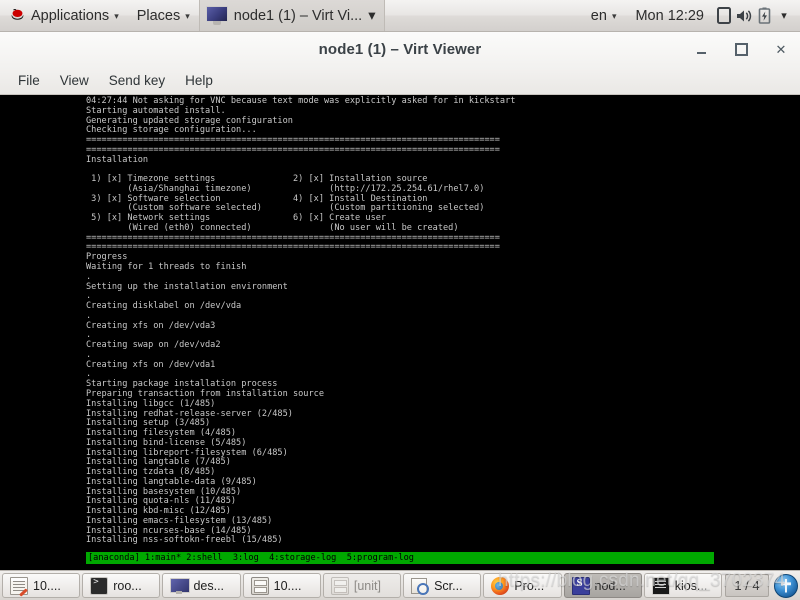  I want to click on menu-send-key: Send key, so click(137, 80).